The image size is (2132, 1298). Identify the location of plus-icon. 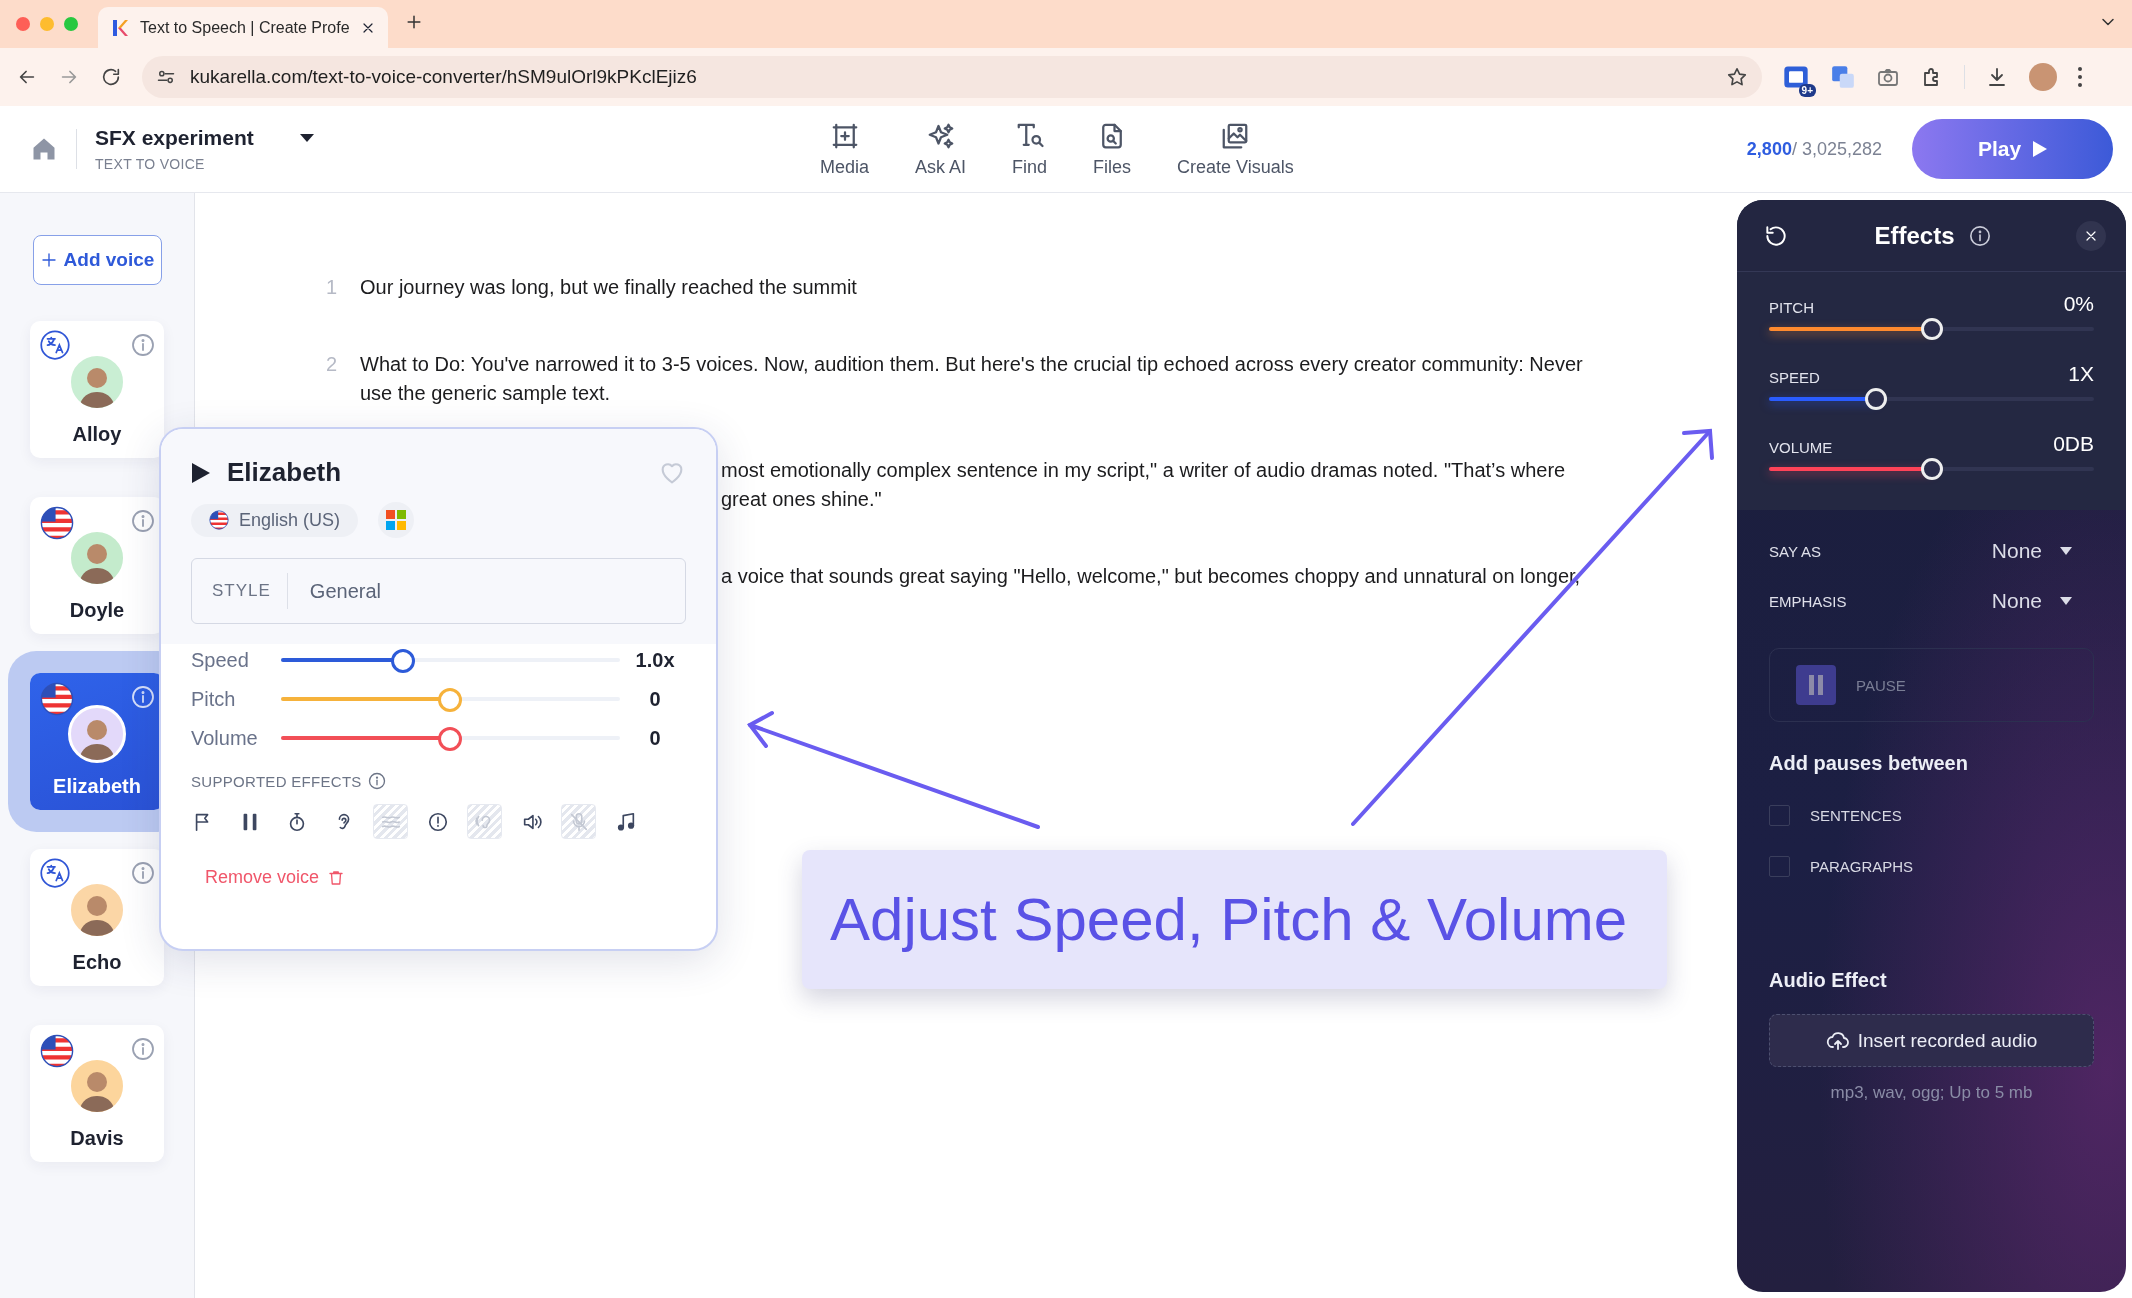
(48, 260).